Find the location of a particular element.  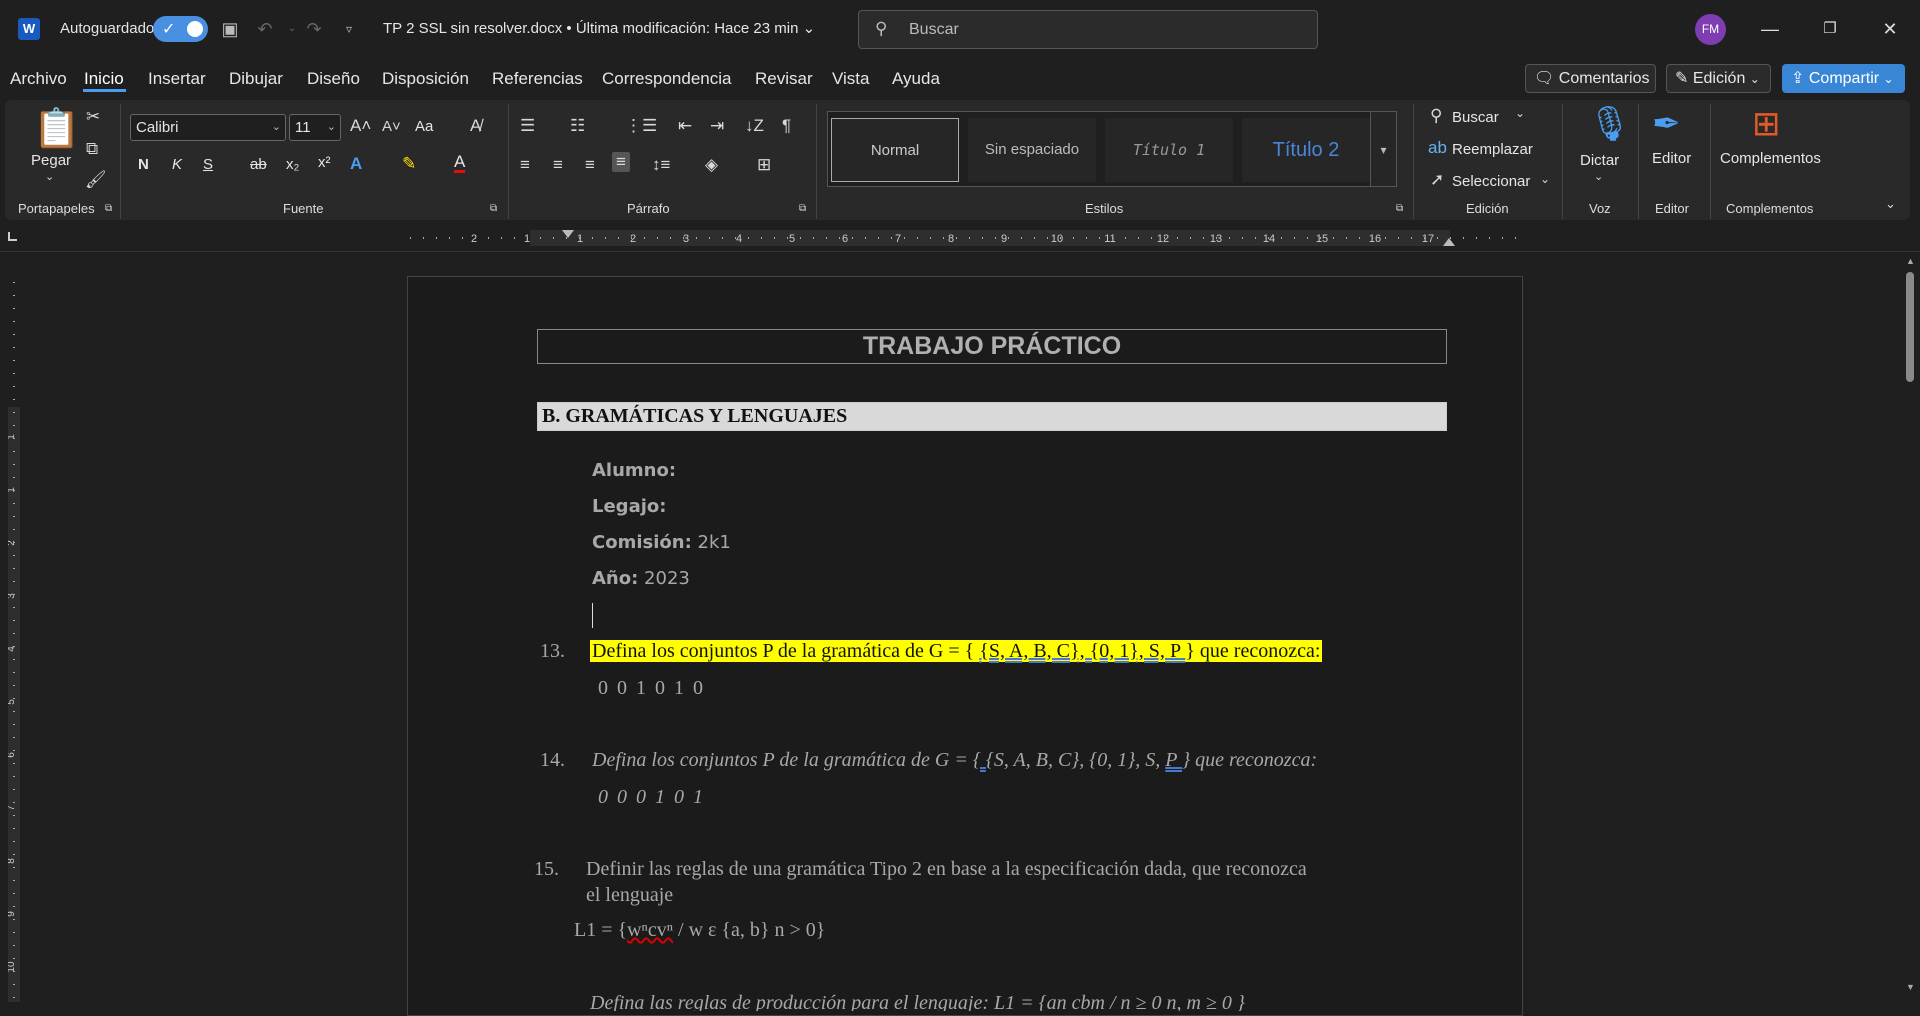

bullets-icon: ☰ is located at coordinates (527, 126).